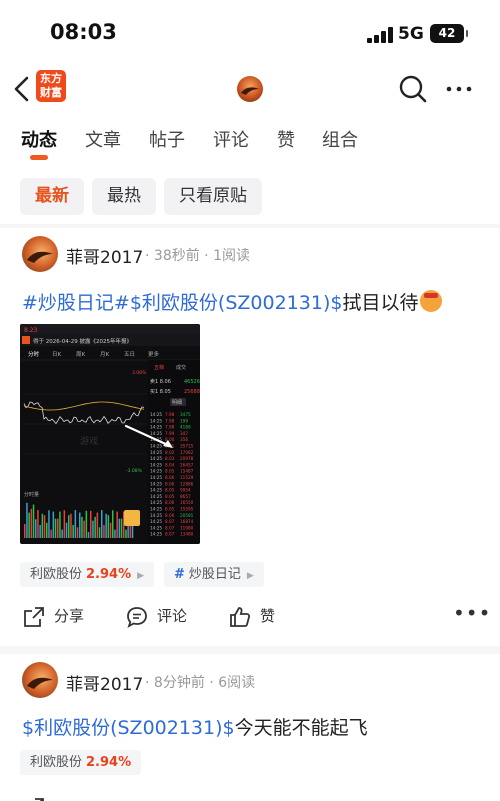 This screenshot has width=500, height=801. I want to click on comment-button: 评论, so click(160, 616).